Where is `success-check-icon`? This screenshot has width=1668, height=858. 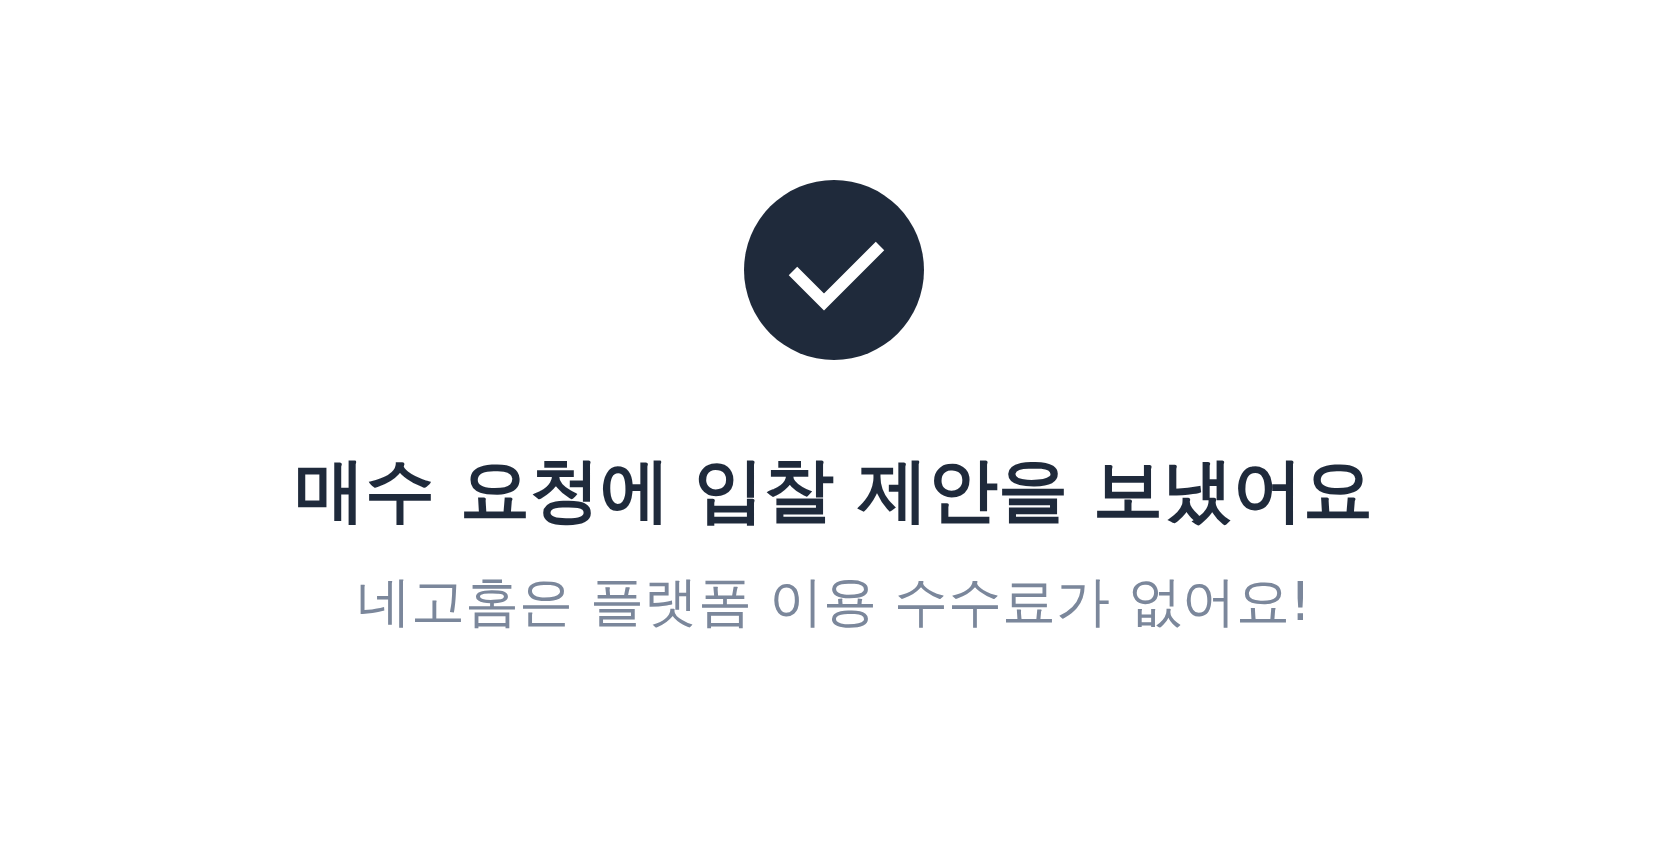 success-check-icon is located at coordinates (834, 270).